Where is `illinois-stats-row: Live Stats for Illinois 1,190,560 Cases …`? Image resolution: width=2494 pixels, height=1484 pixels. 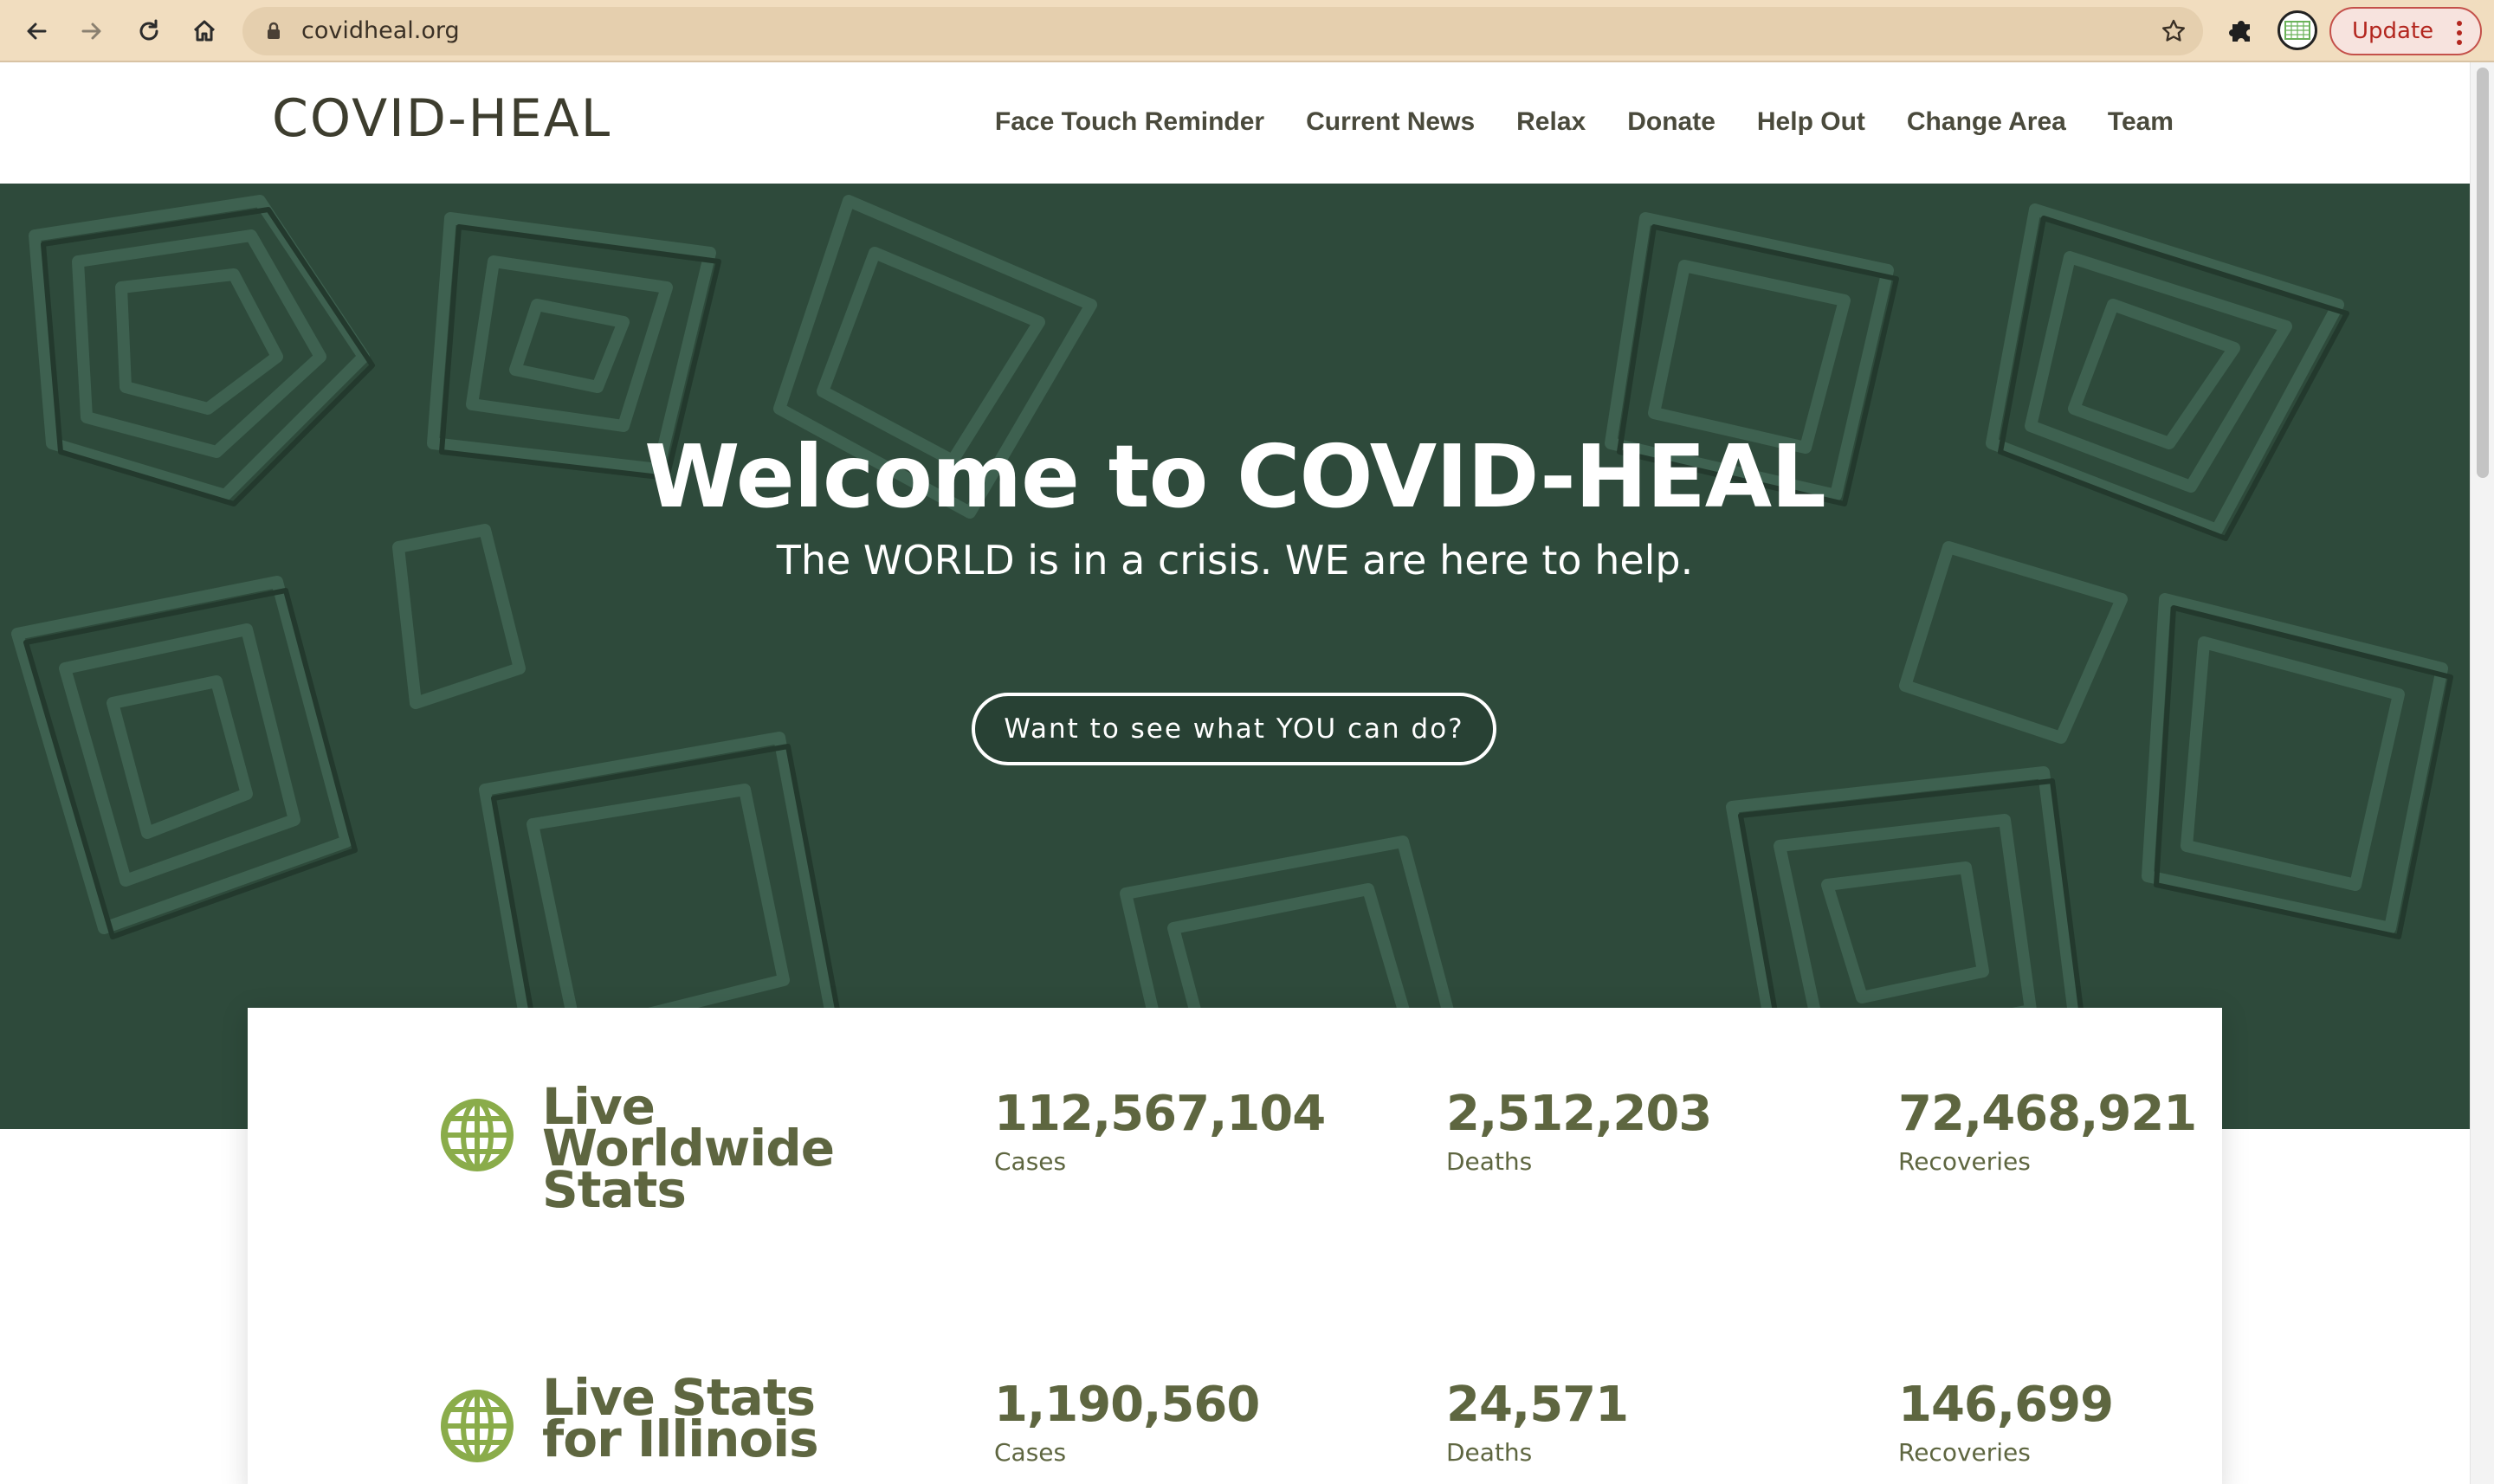 illinois-stats-row: Live Stats for Illinois 1,190,560 Cases … is located at coordinates (1235, 1428).